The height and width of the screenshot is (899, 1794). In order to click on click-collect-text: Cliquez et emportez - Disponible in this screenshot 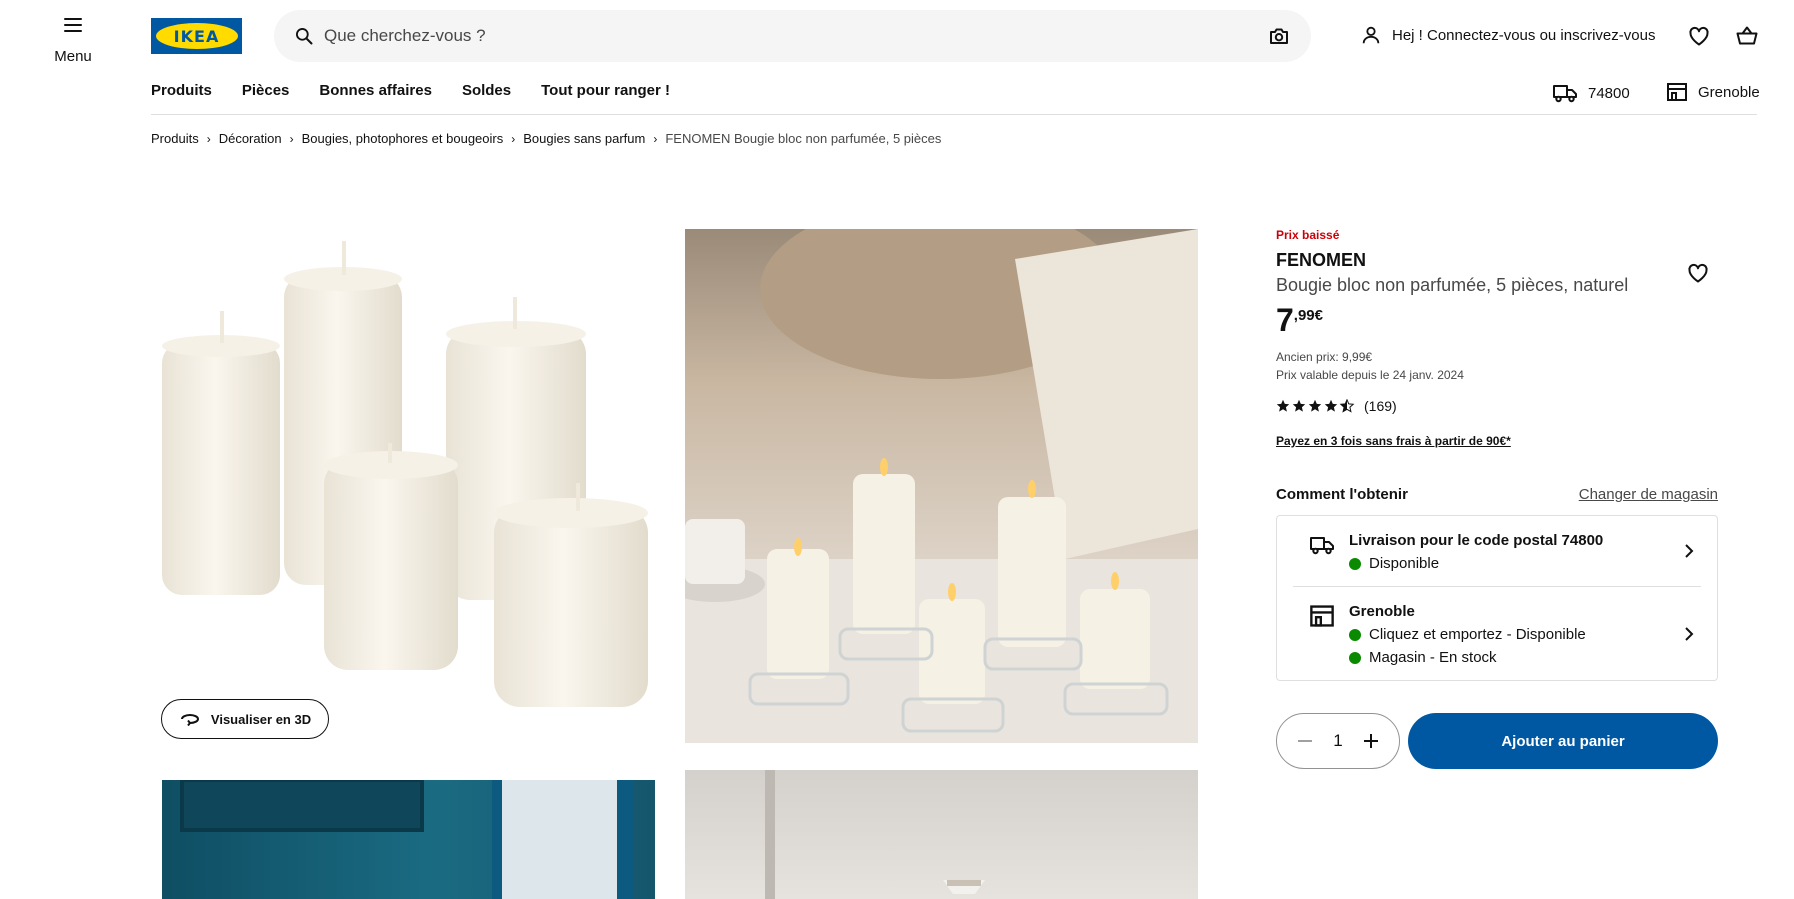, I will do `click(1477, 634)`.